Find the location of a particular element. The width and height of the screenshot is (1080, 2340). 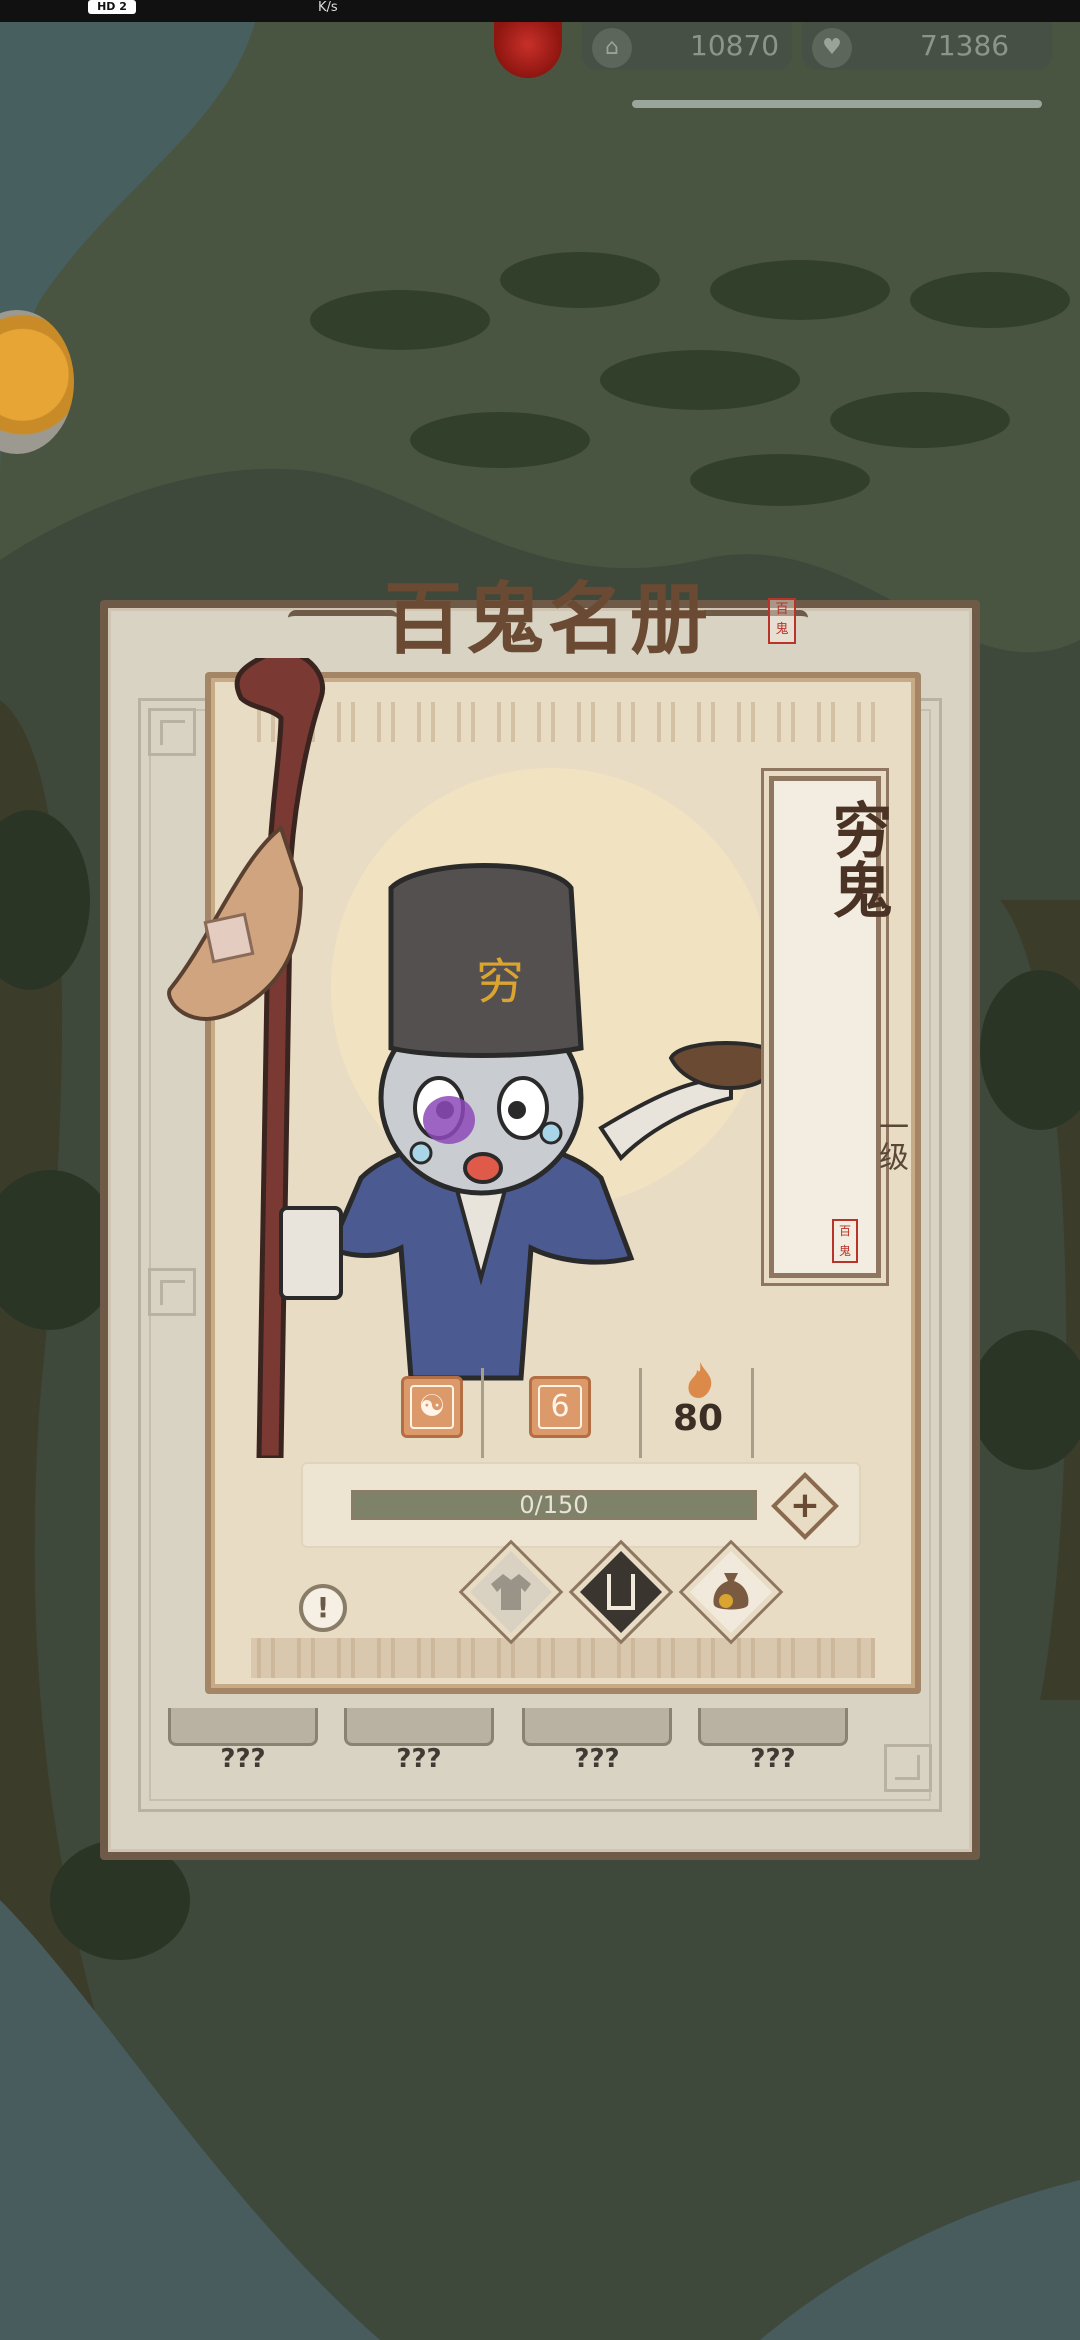

exp-panel: 0/150 + is located at coordinates (581, 1505).